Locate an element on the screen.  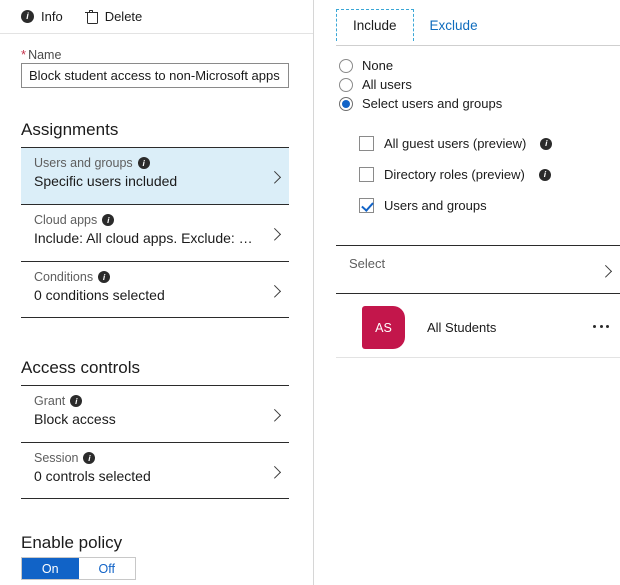
radio-option-all-users: All users is located at coordinates (420, 84).